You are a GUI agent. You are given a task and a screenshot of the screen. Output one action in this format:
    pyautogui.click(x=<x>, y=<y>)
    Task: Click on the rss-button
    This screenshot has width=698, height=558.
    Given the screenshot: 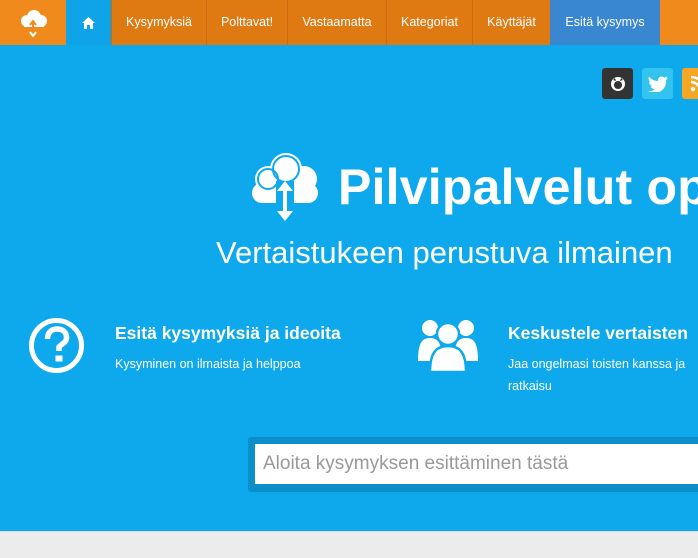 What is the action you would take?
    pyautogui.click(x=690, y=83)
    